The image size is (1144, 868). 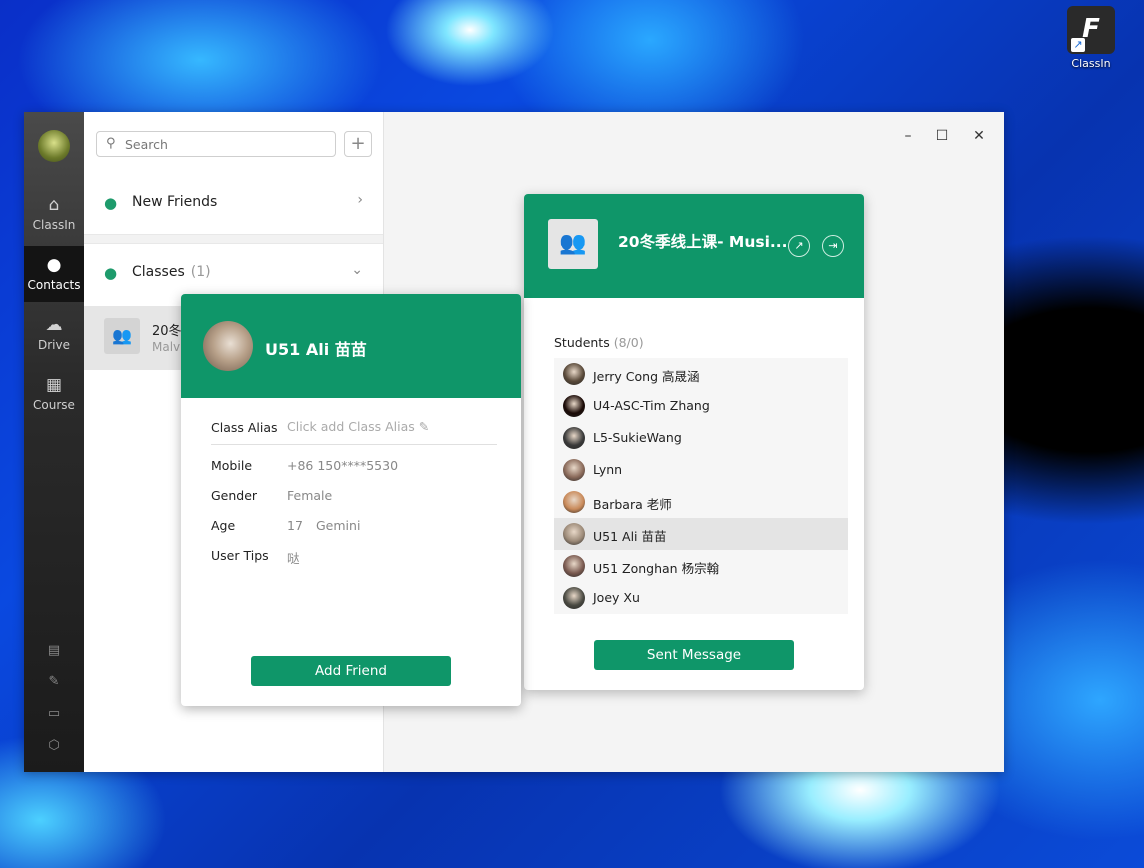 What do you see at coordinates (234, 495) in the screenshot?
I see `gender-label: Gender` at bounding box center [234, 495].